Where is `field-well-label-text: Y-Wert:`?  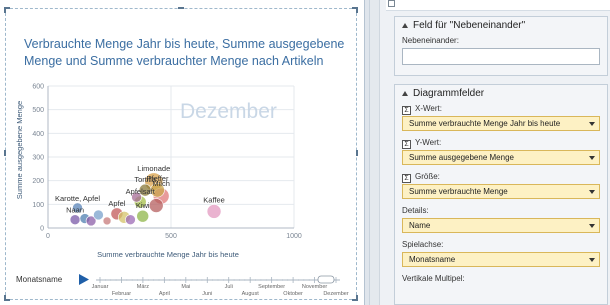
field-well-label-text: Y-Wert: is located at coordinates (428, 142).